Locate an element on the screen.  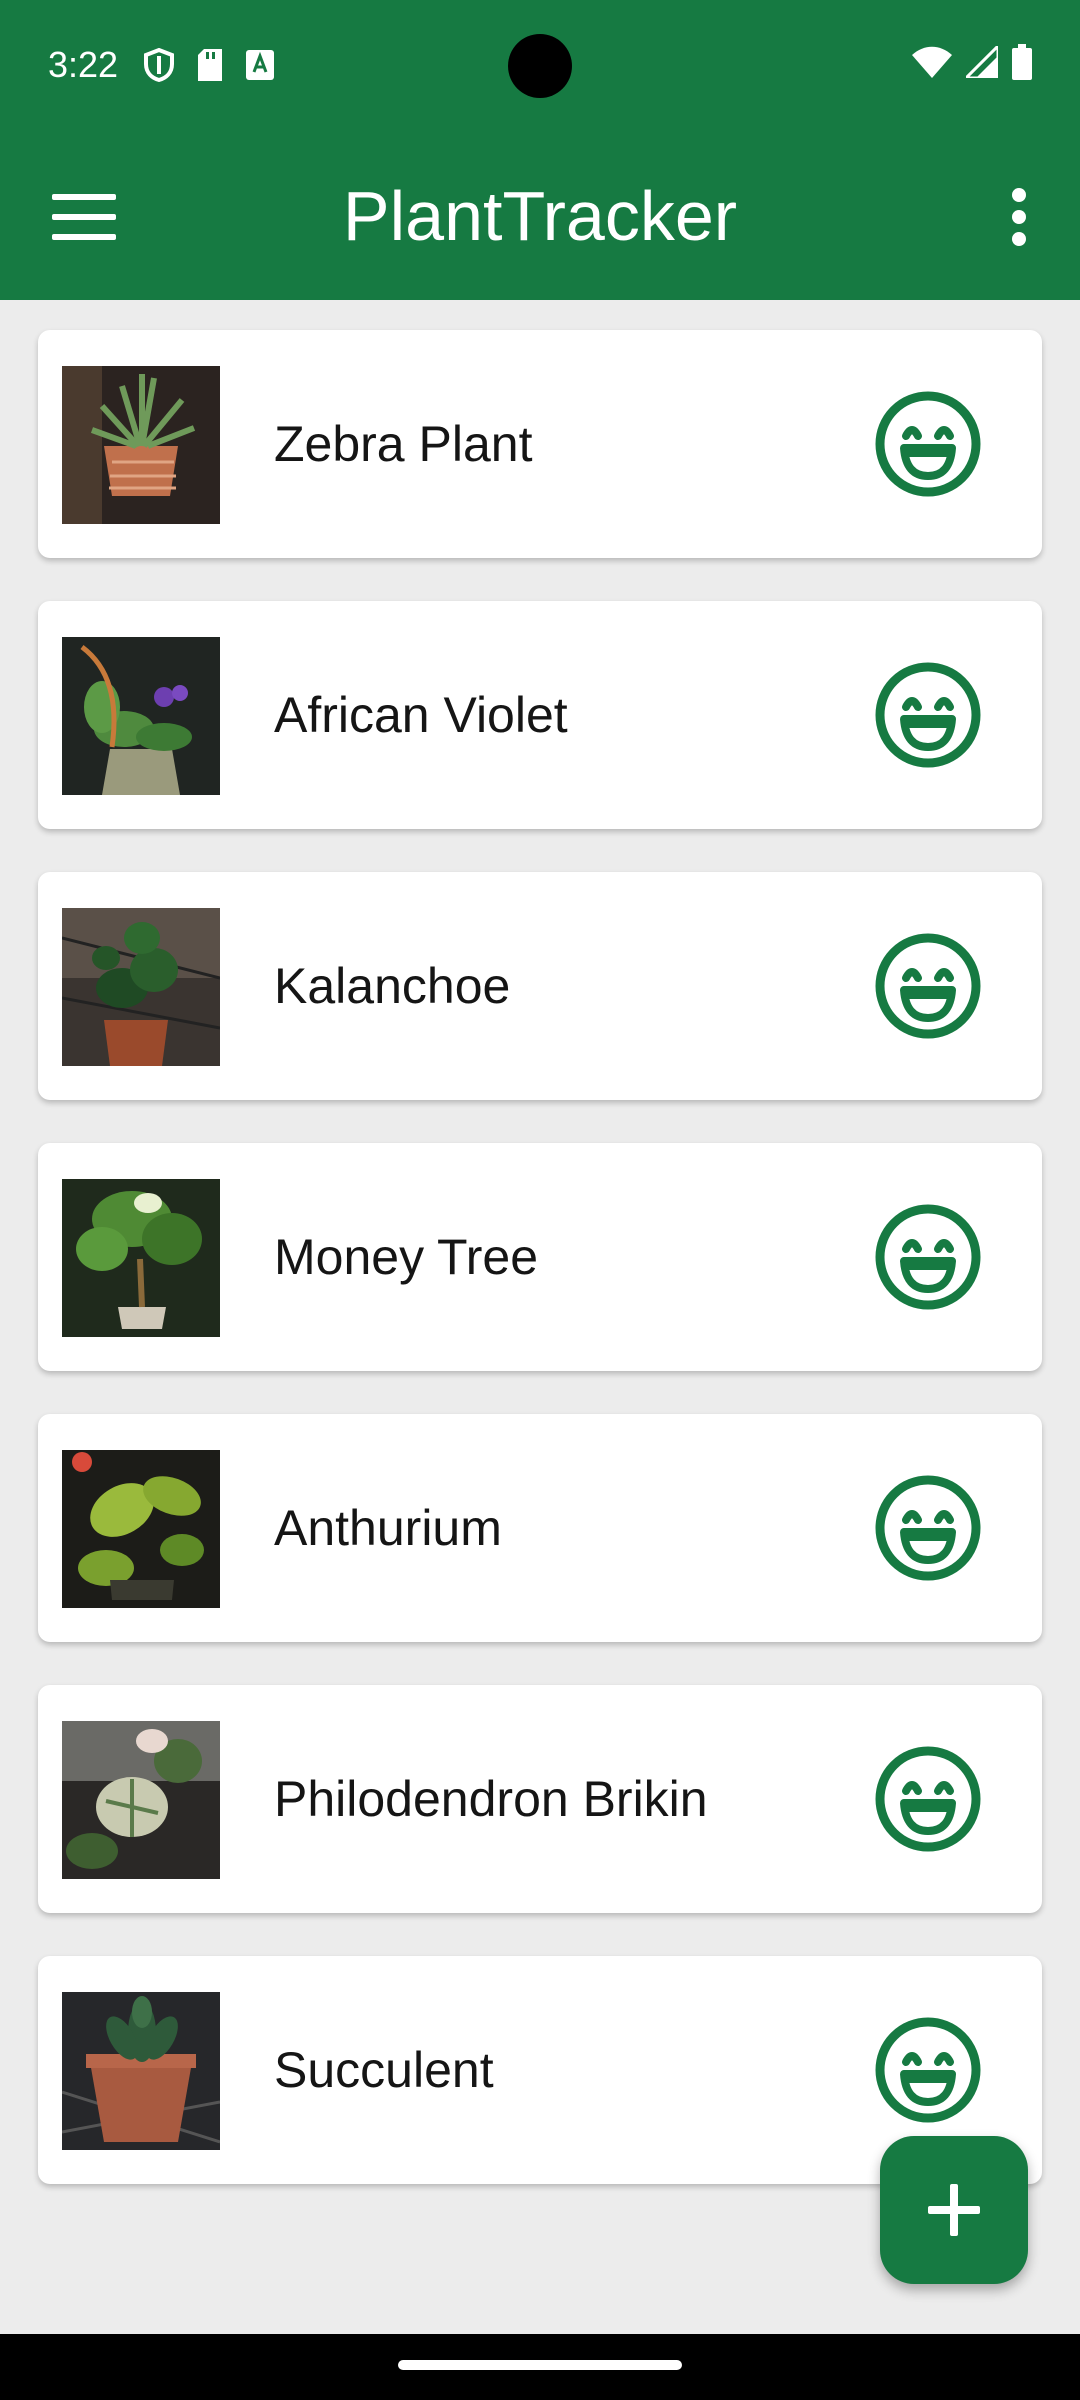
app-title: PlantTracker is located at coordinates (540, 216).